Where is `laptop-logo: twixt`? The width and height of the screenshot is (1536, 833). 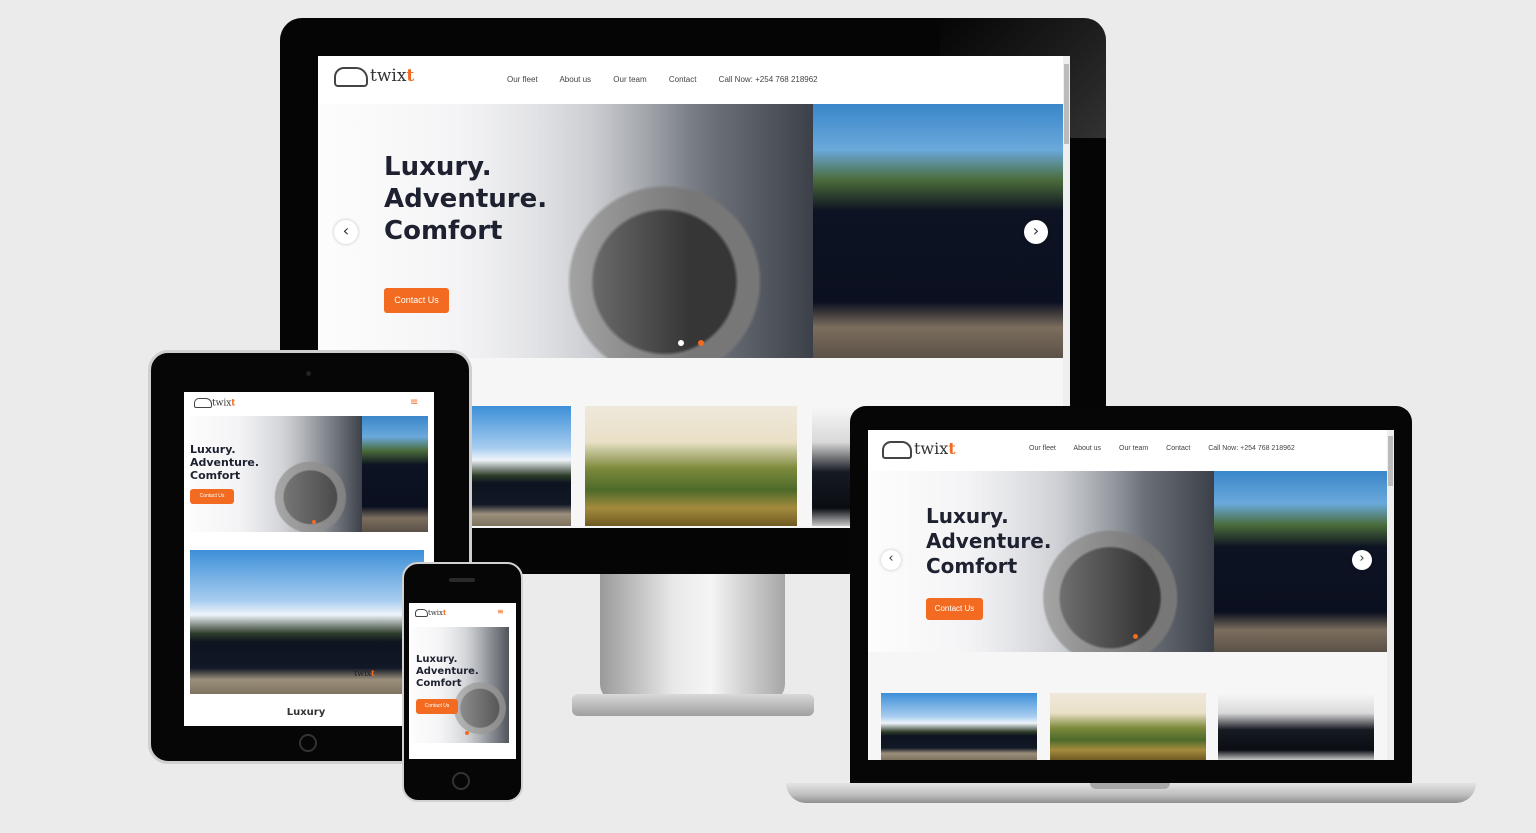
laptop-logo: twixt is located at coordinates (919, 449).